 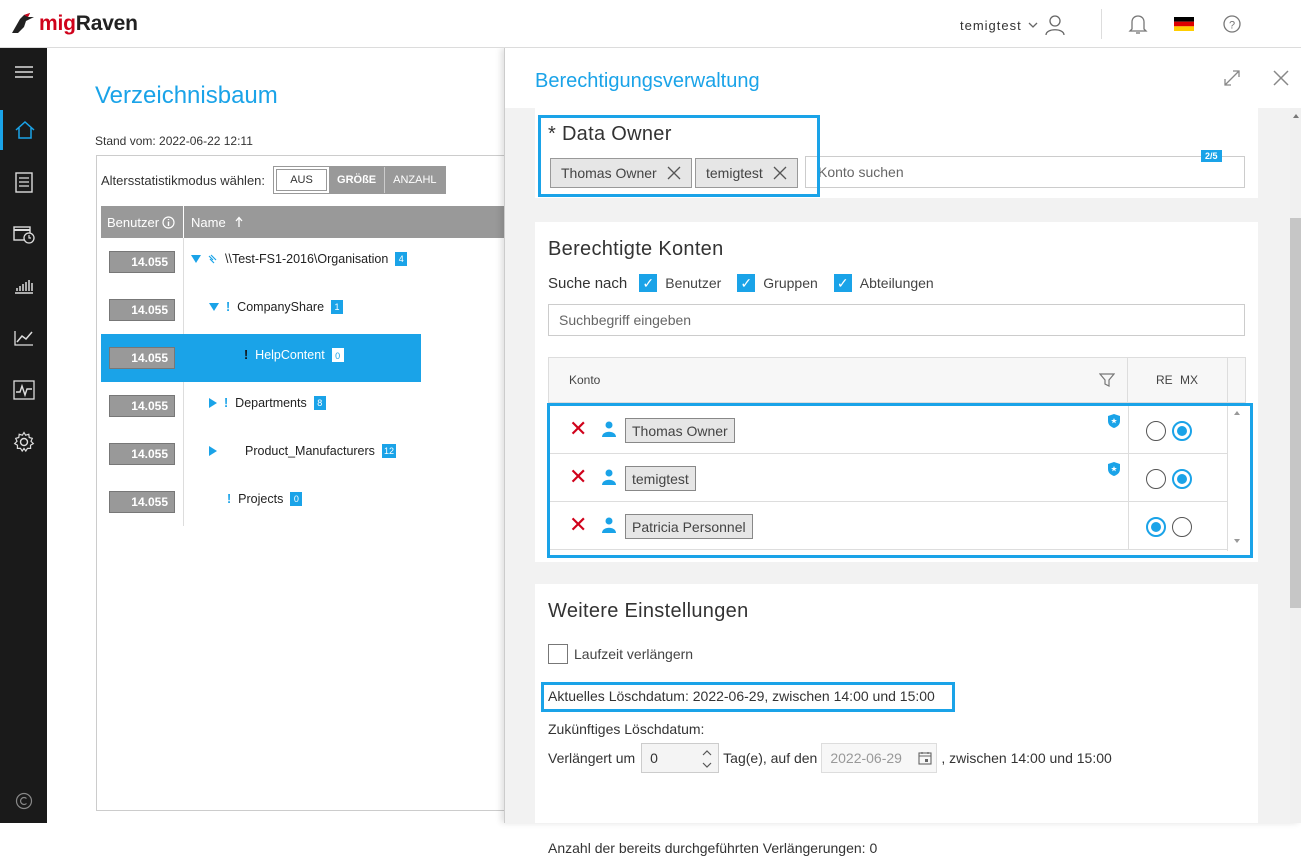 What do you see at coordinates (186, 95) in the screenshot?
I see `page-title: Verzeichnisbaum` at bounding box center [186, 95].